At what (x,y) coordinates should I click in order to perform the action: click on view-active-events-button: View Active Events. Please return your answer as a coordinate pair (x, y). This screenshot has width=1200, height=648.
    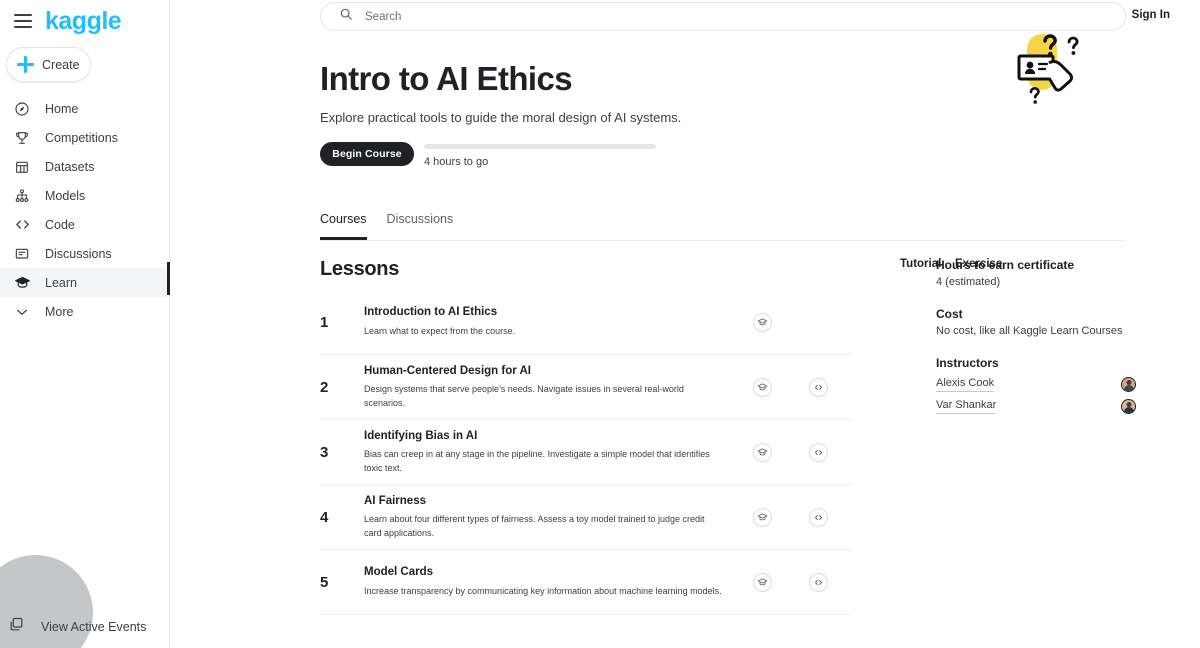
    Looking at the image, I should click on (77, 627).